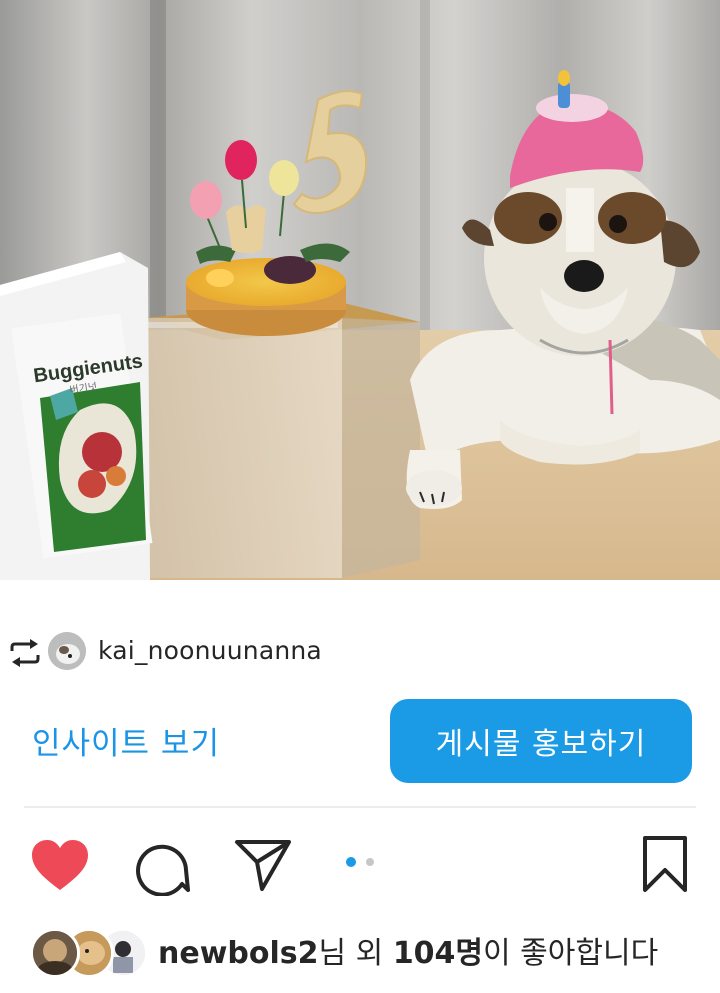 The width and height of the screenshot is (720, 993). What do you see at coordinates (238, 953) in the screenshot?
I see `liker-username: newbols2` at bounding box center [238, 953].